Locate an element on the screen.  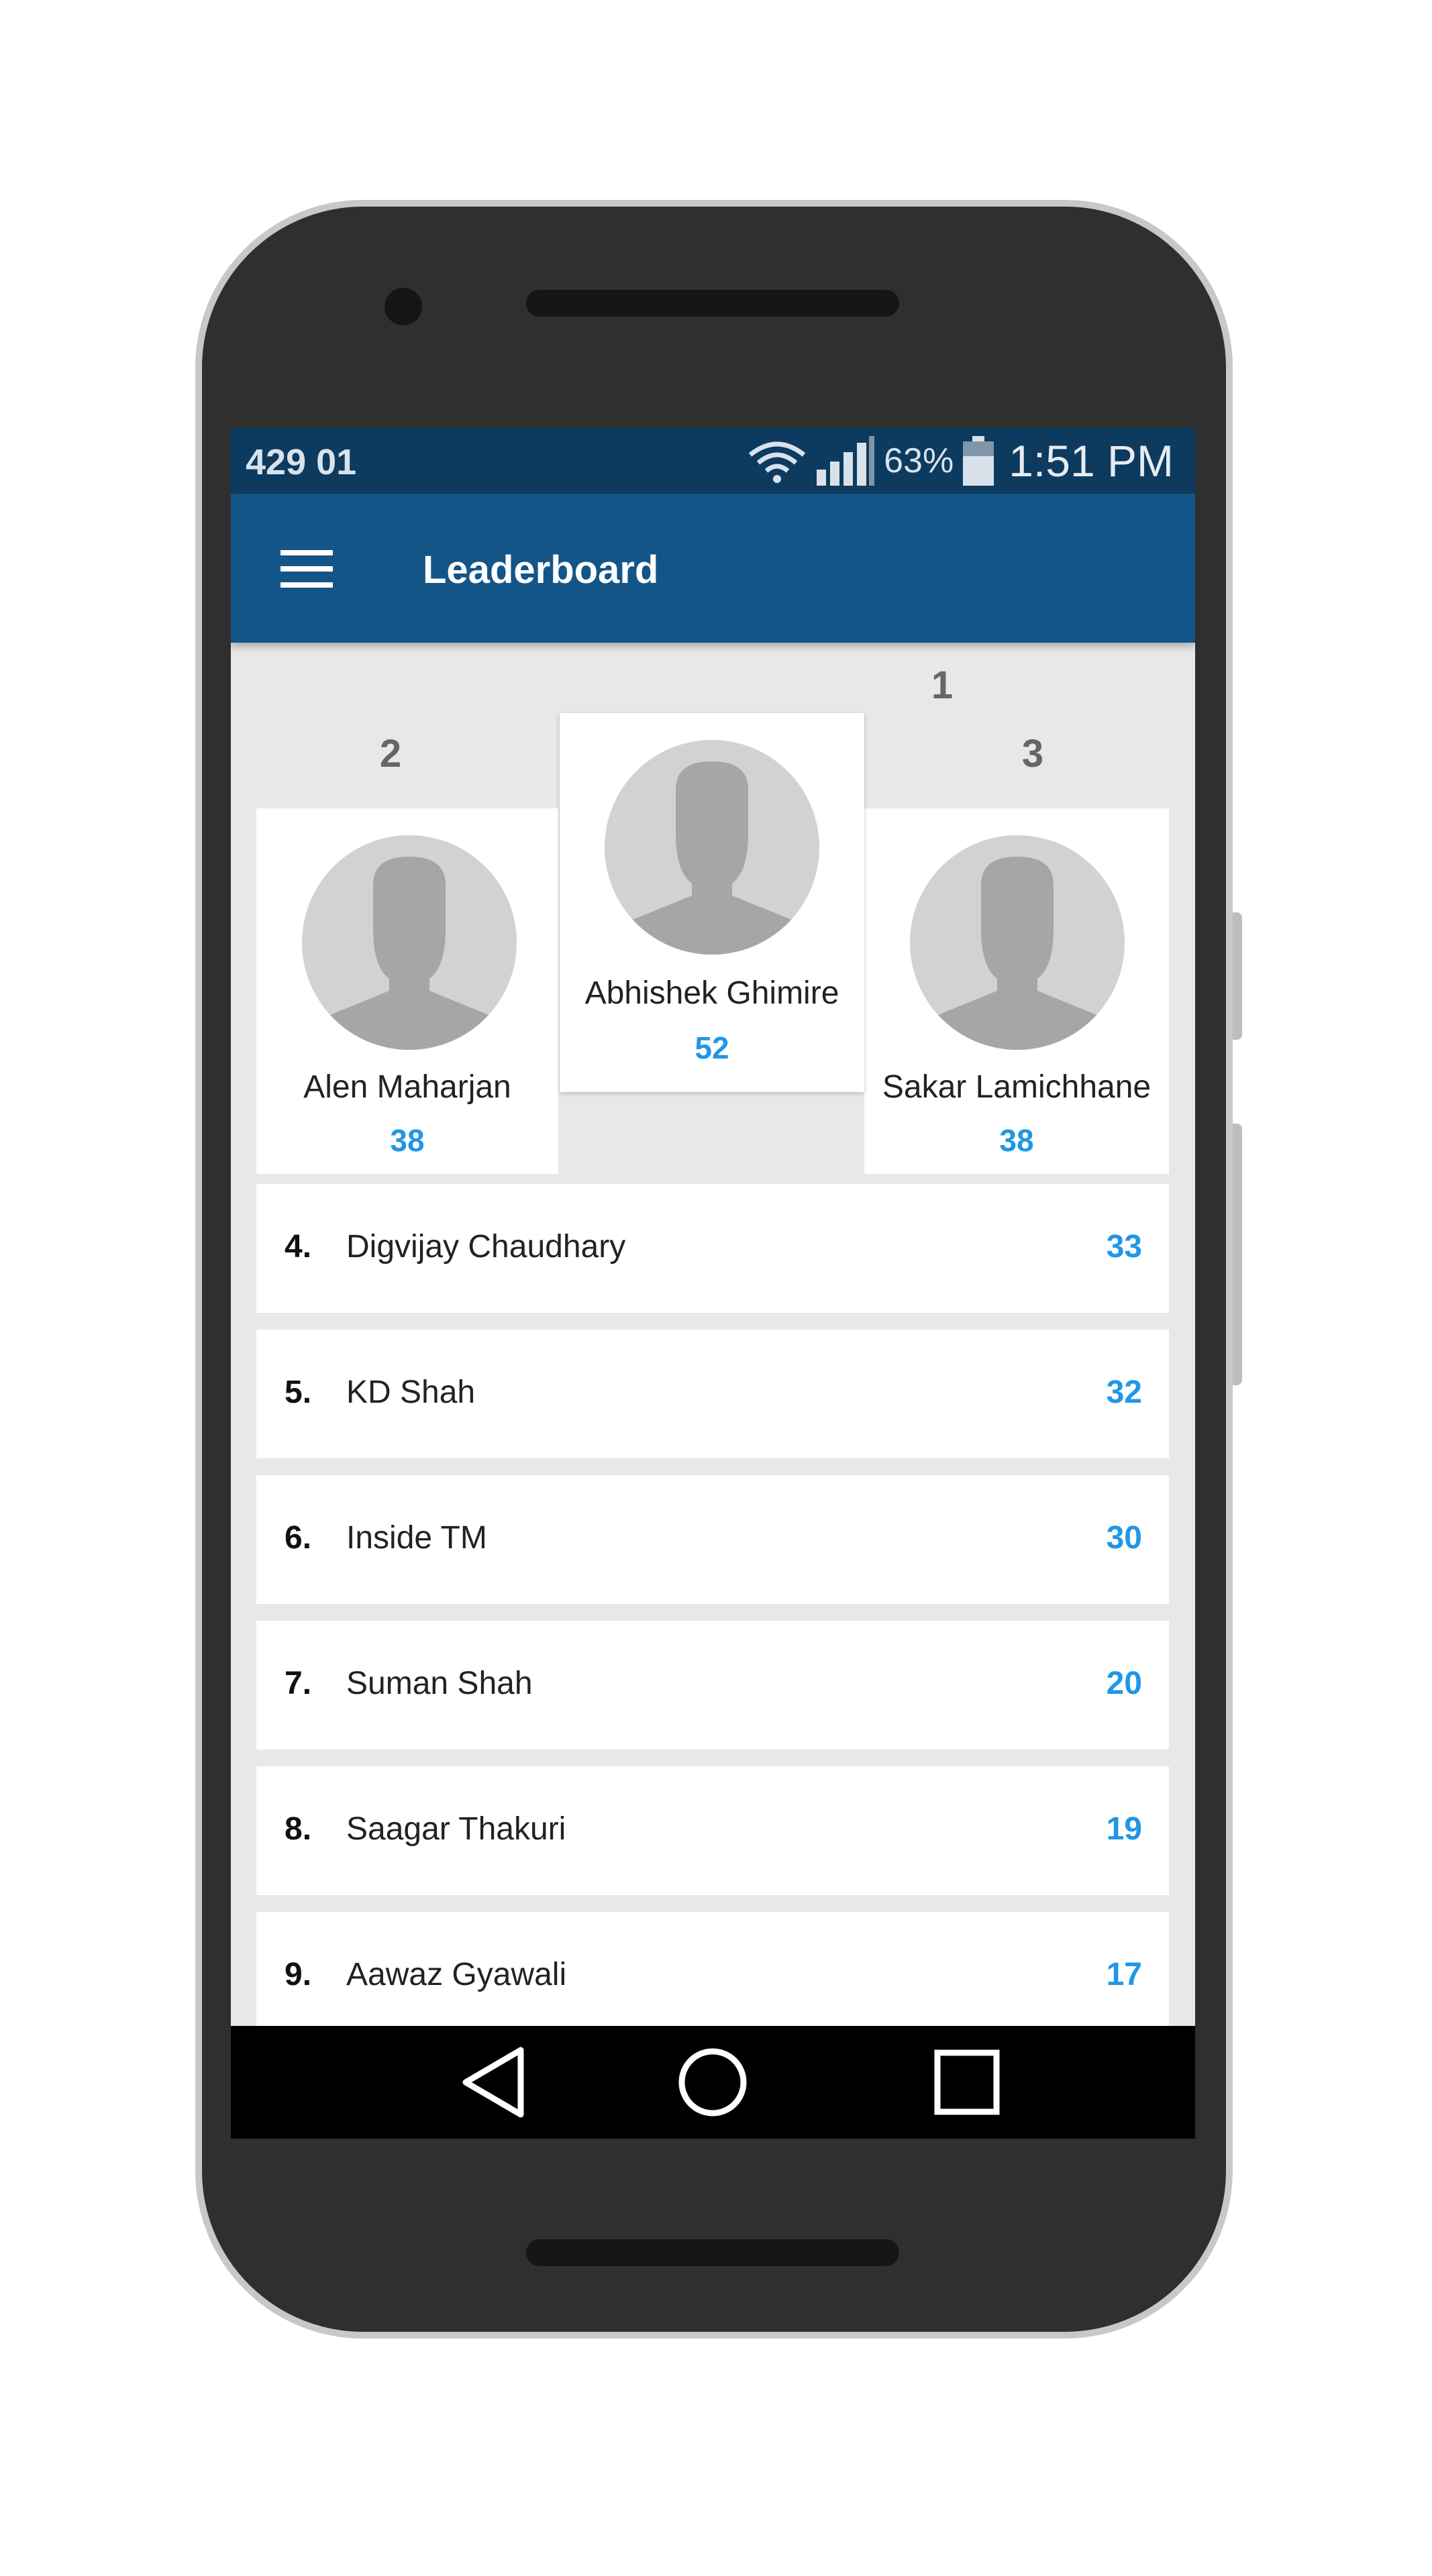
podium-score: 52 is located at coordinates (712, 1047).